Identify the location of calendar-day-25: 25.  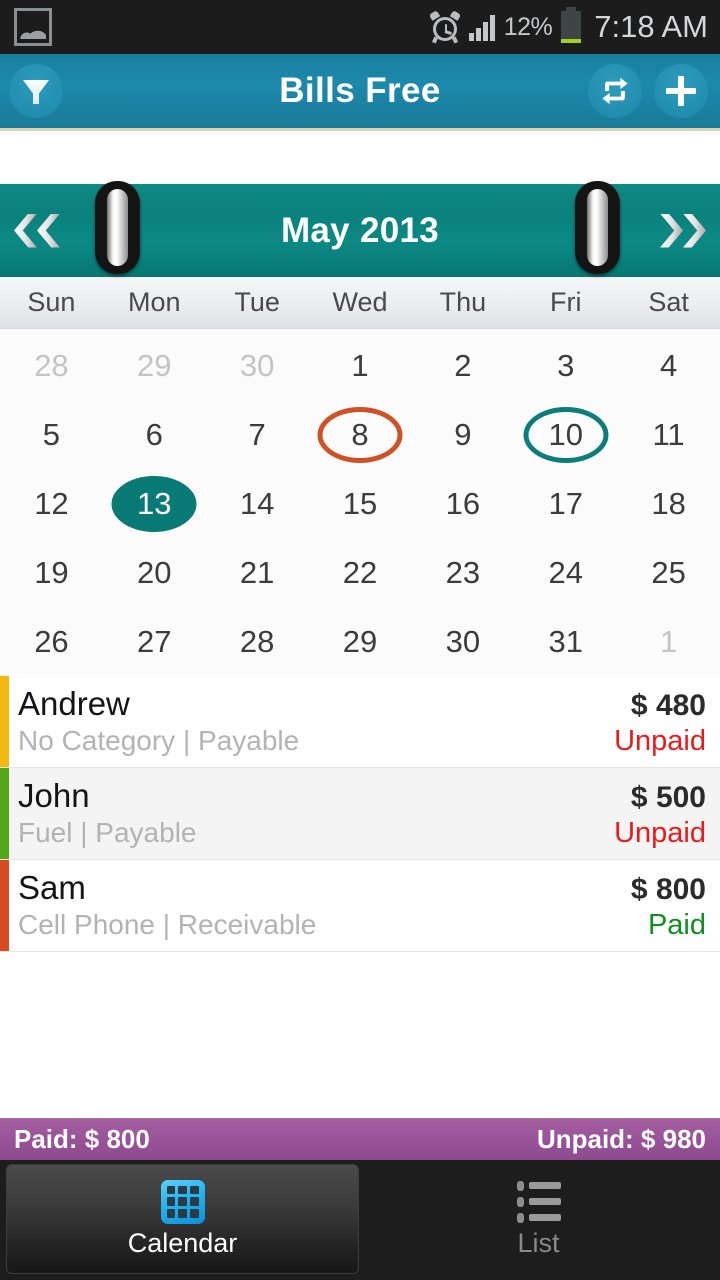
(668, 572).